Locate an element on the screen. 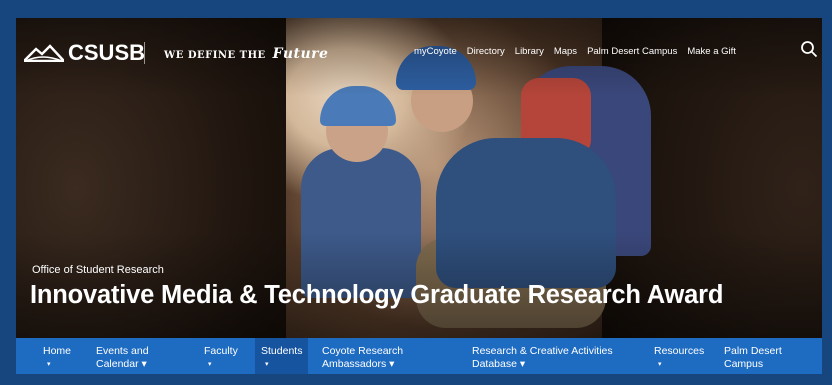 This screenshot has width=832, height=385. main-nav-label-line2: Ambassadors ▾ is located at coordinates (358, 364).